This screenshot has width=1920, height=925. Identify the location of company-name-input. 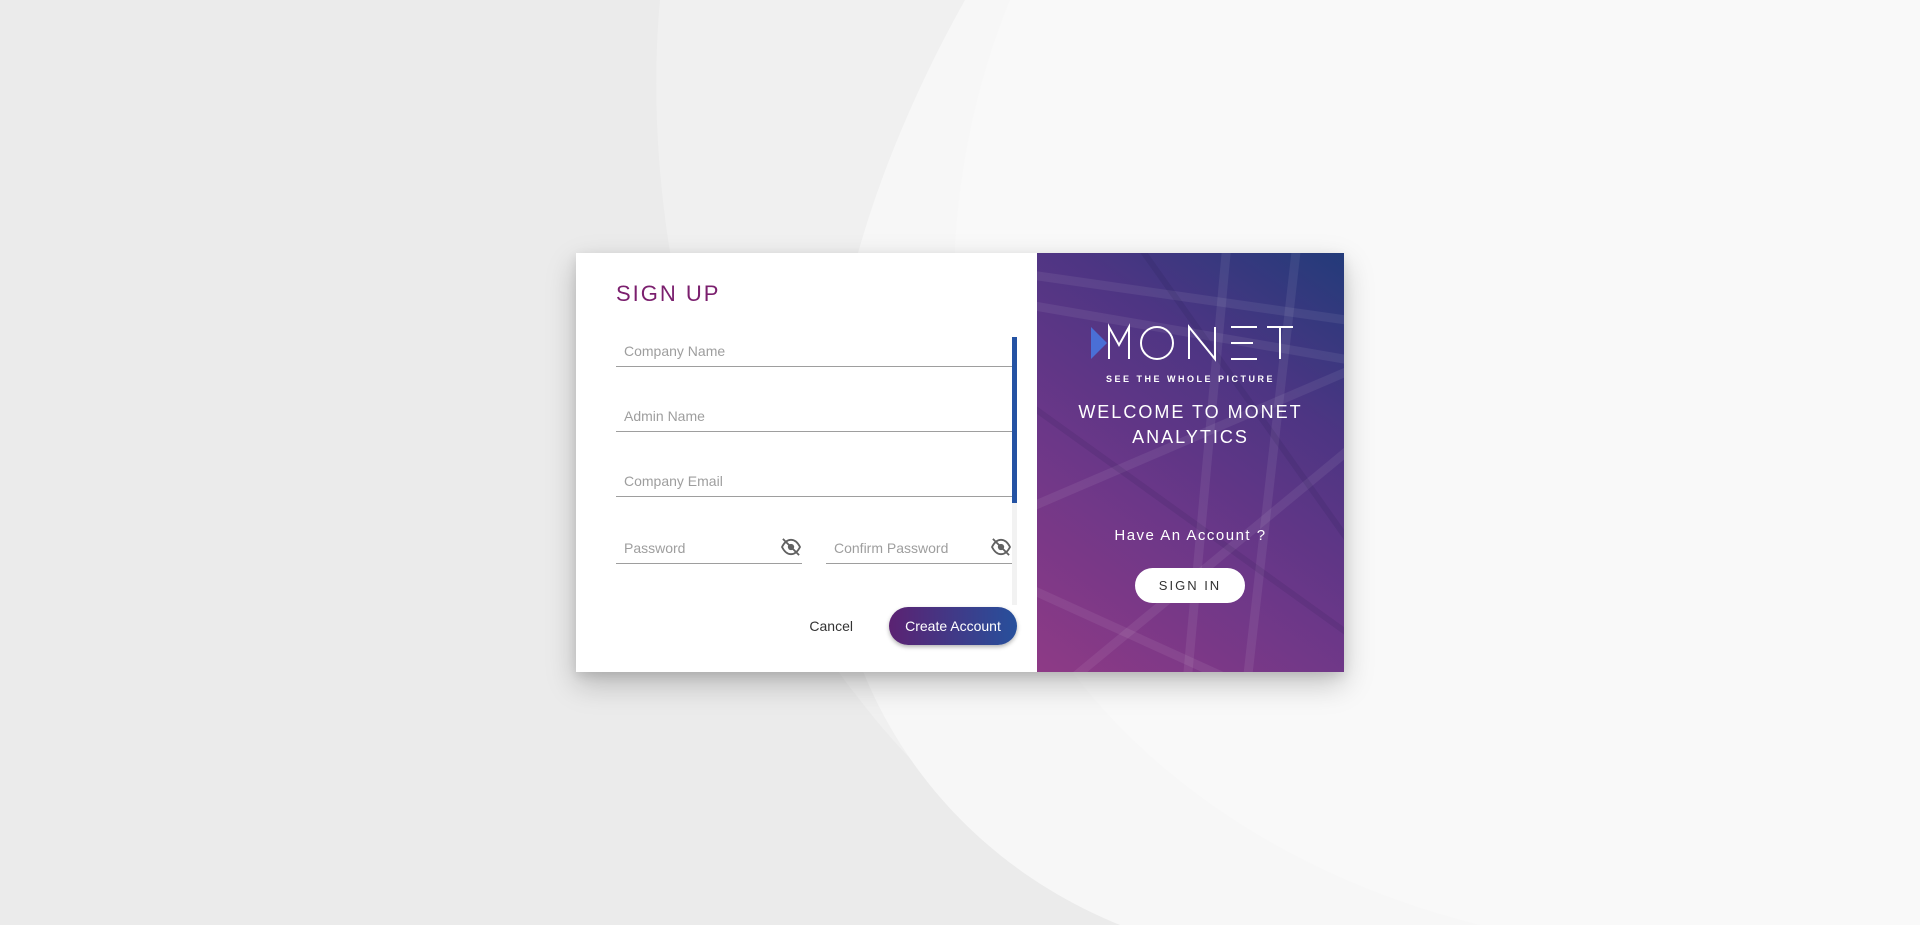
(814, 351).